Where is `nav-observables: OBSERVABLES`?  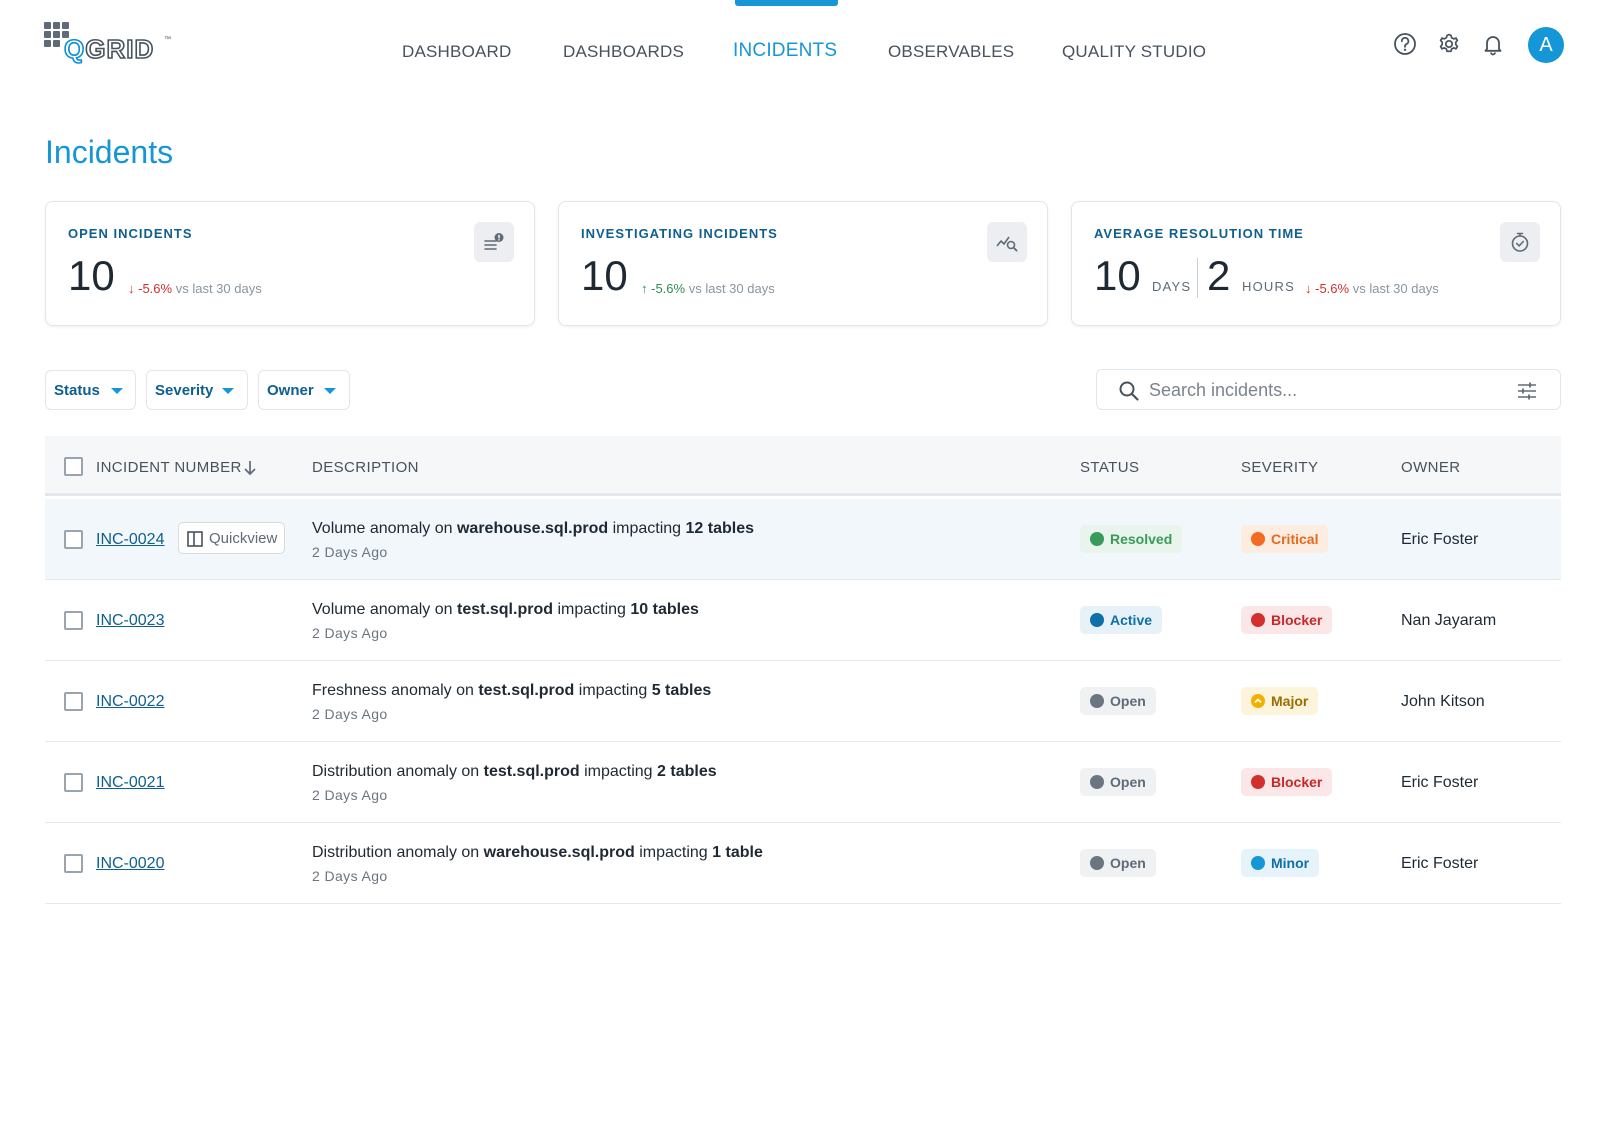
nav-observables: OBSERVABLES is located at coordinates (951, 52).